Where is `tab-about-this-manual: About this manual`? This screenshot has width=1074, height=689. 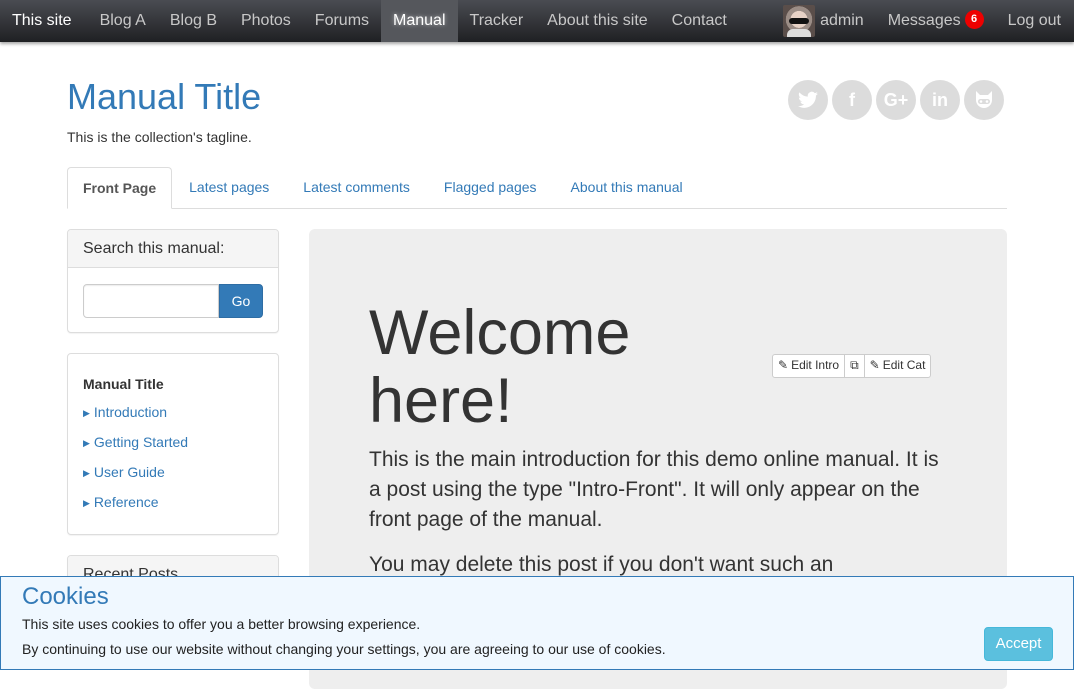
tab-about-this-manual: About this manual is located at coordinates (627, 187).